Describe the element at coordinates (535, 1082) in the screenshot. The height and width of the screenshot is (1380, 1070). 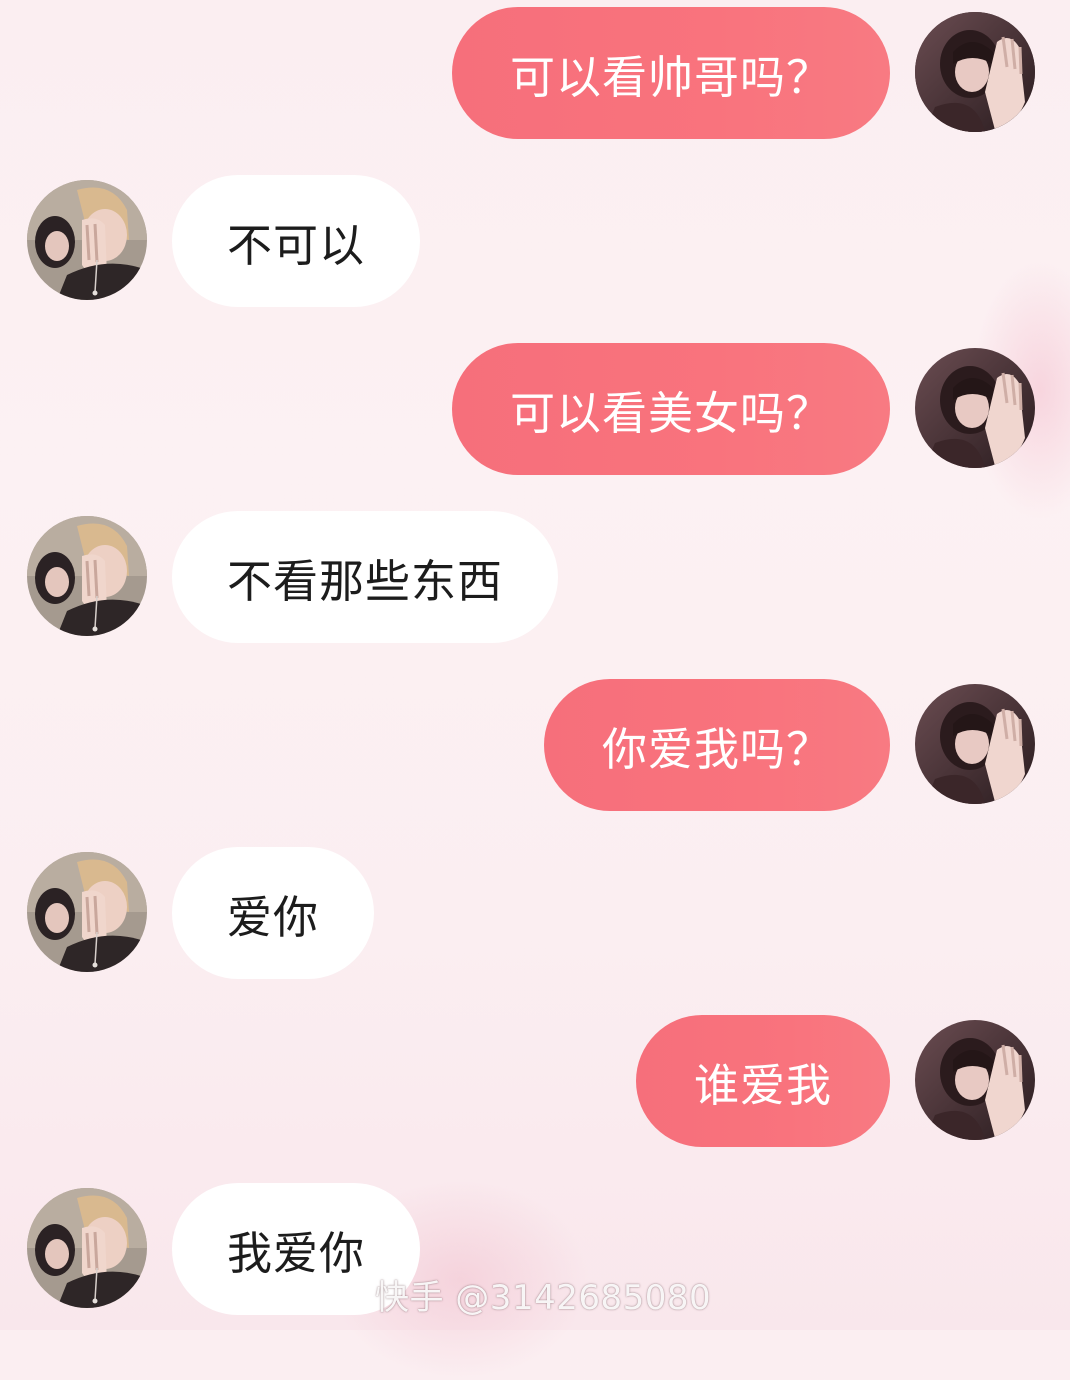
I see `message-row-outgoing: 谁爱我` at that location.